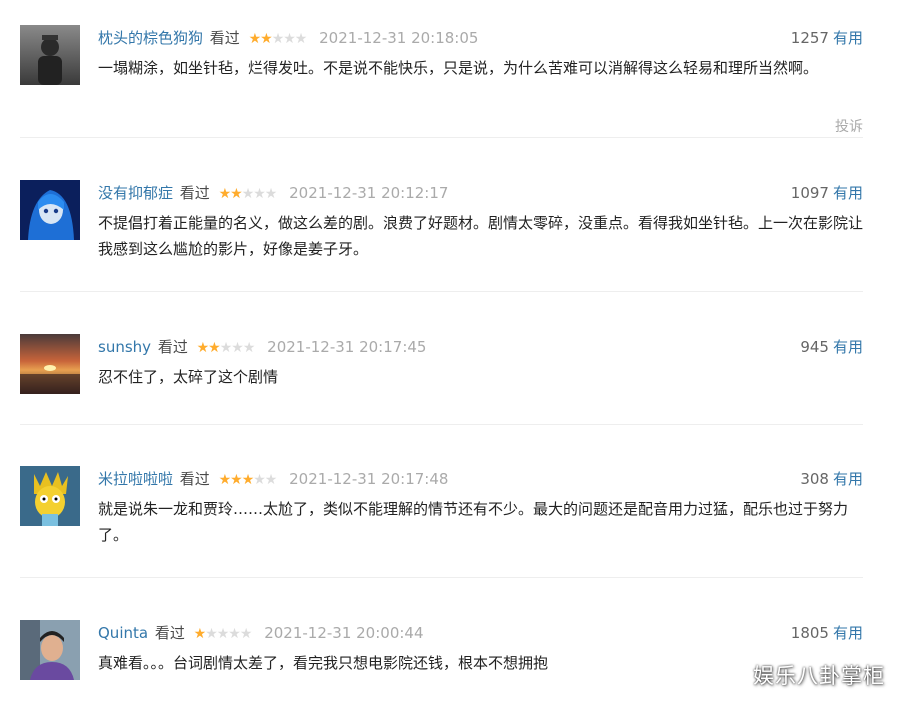  Describe the element at coordinates (123, 633) in the screenshot. I see `username-link: Quinta` at that location.